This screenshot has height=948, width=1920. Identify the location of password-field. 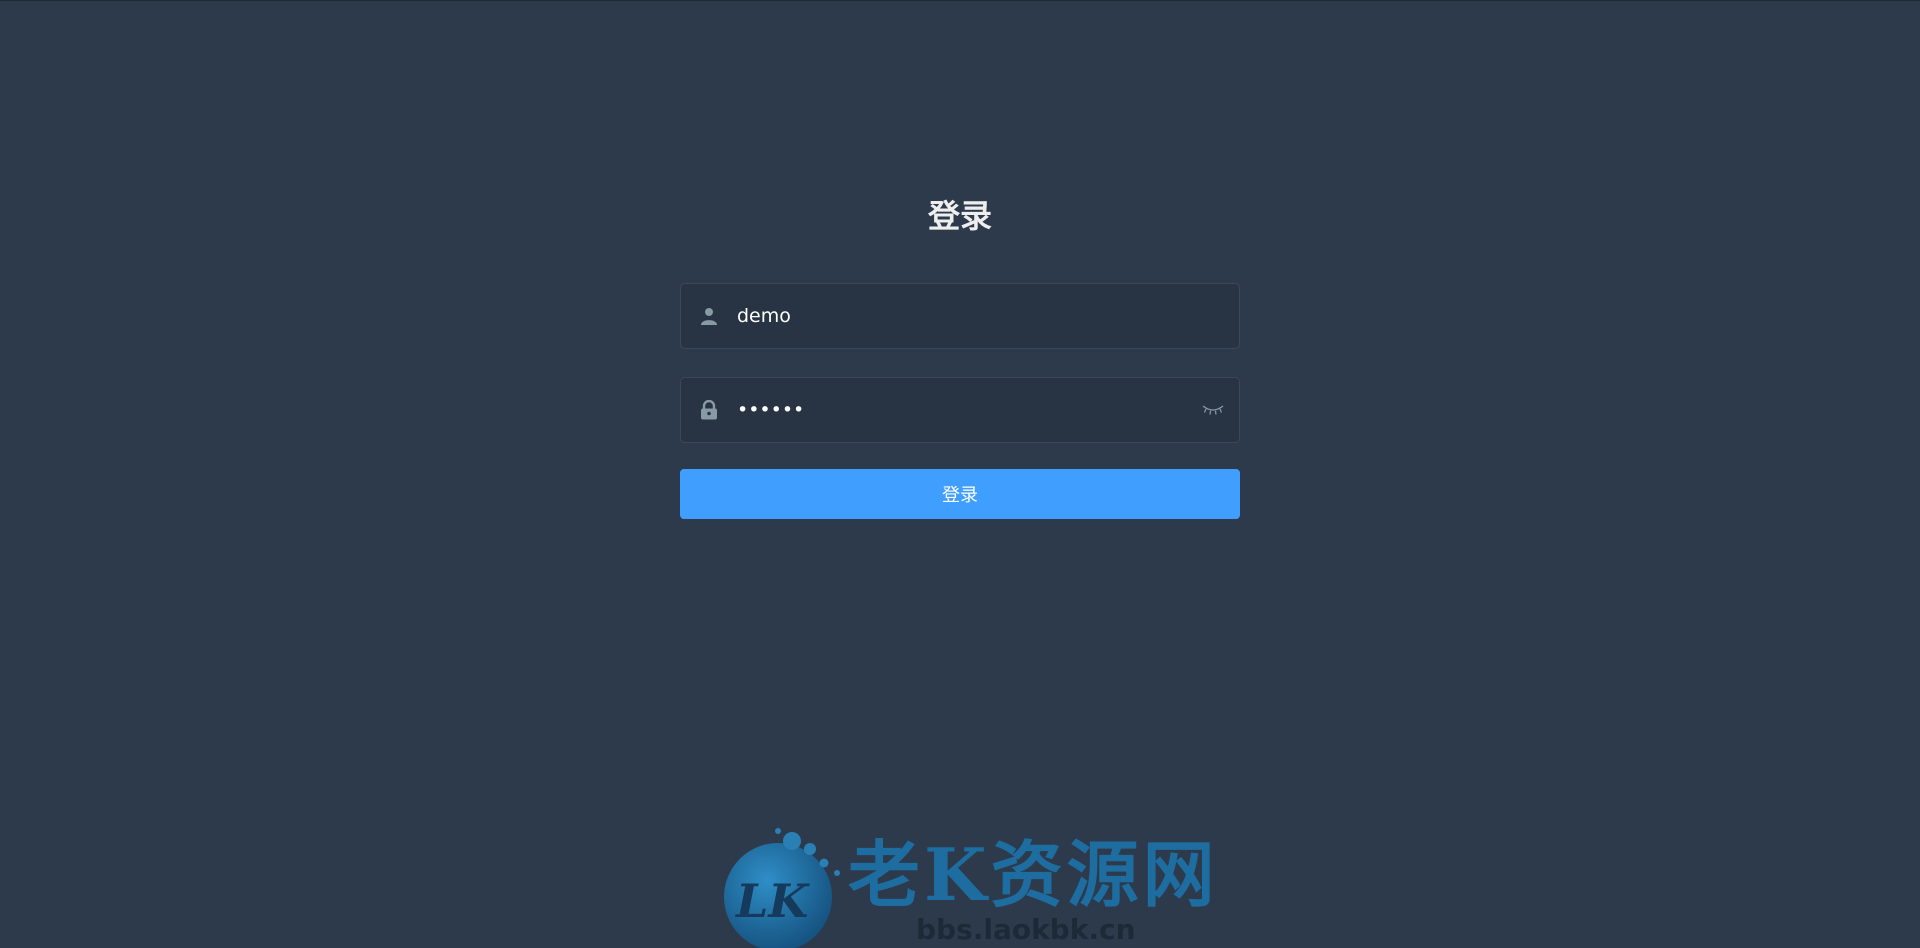
(960, 410).